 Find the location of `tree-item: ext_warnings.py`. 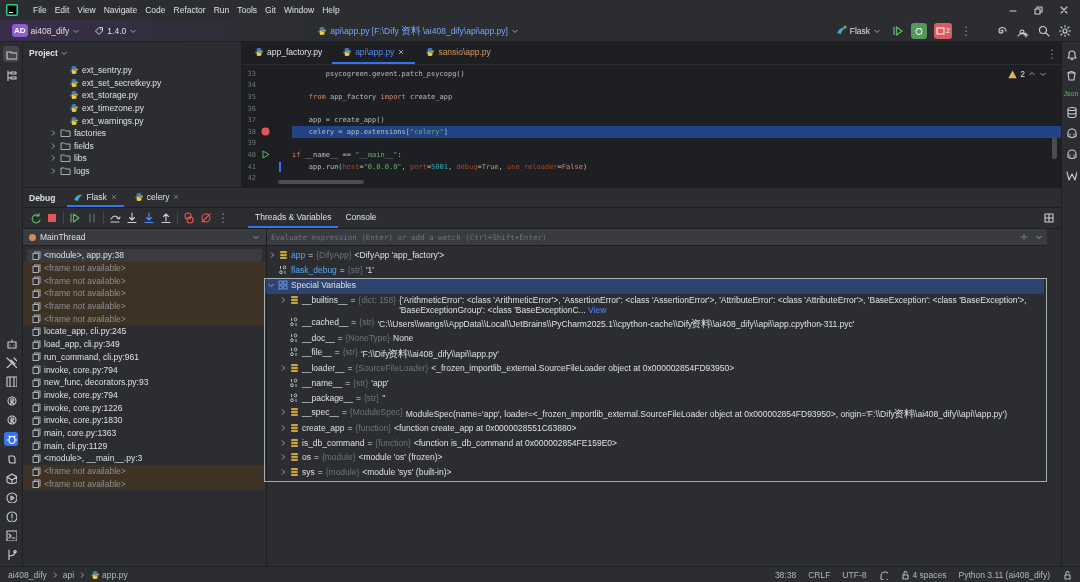

tree-item: ext_warnings.py is located at coordinates (132, 120).